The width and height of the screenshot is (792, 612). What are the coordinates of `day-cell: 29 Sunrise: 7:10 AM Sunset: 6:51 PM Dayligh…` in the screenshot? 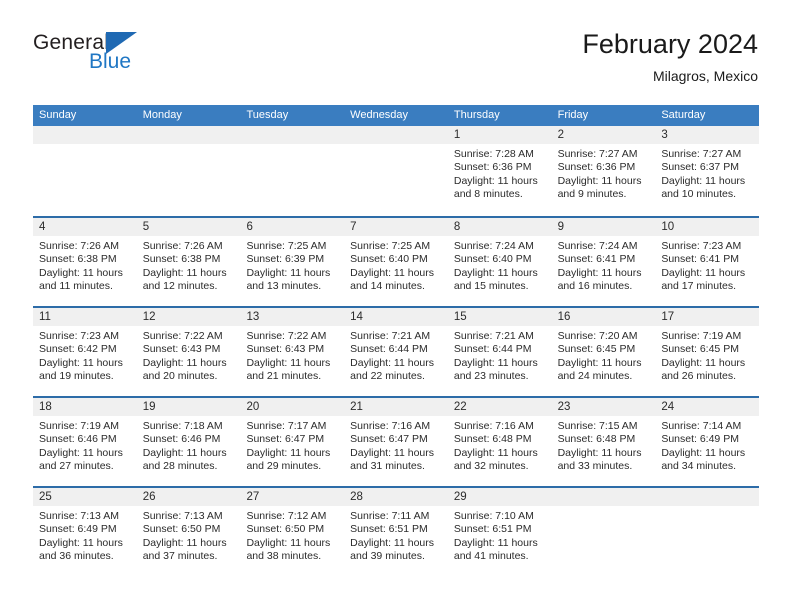 It's located at (499, 532).